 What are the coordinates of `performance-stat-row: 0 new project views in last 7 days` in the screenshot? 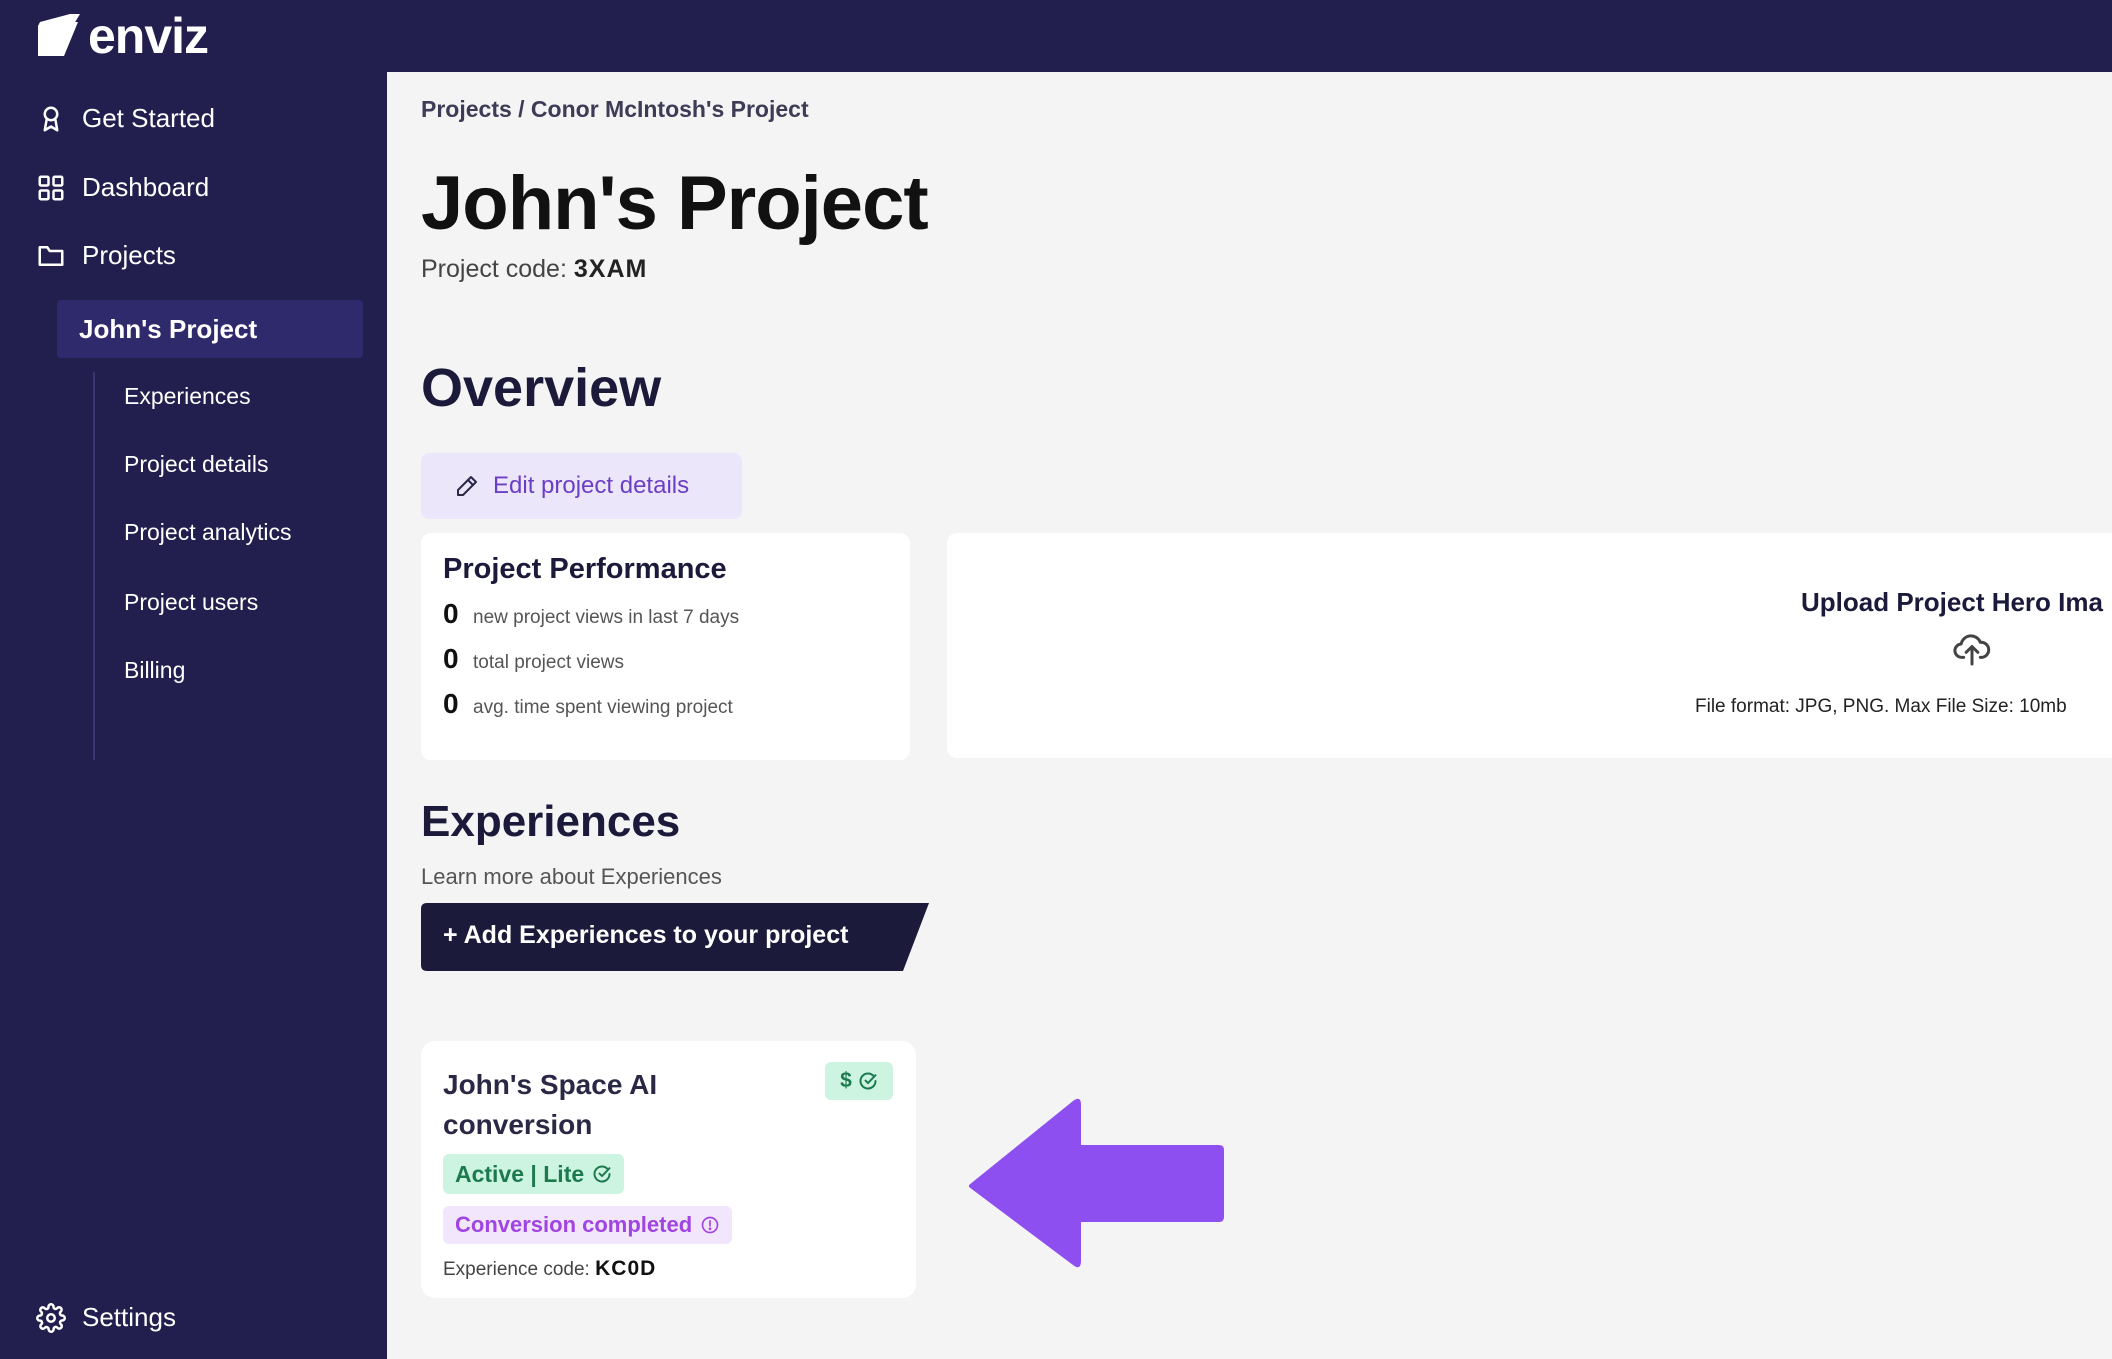 It's located at (665, 620).